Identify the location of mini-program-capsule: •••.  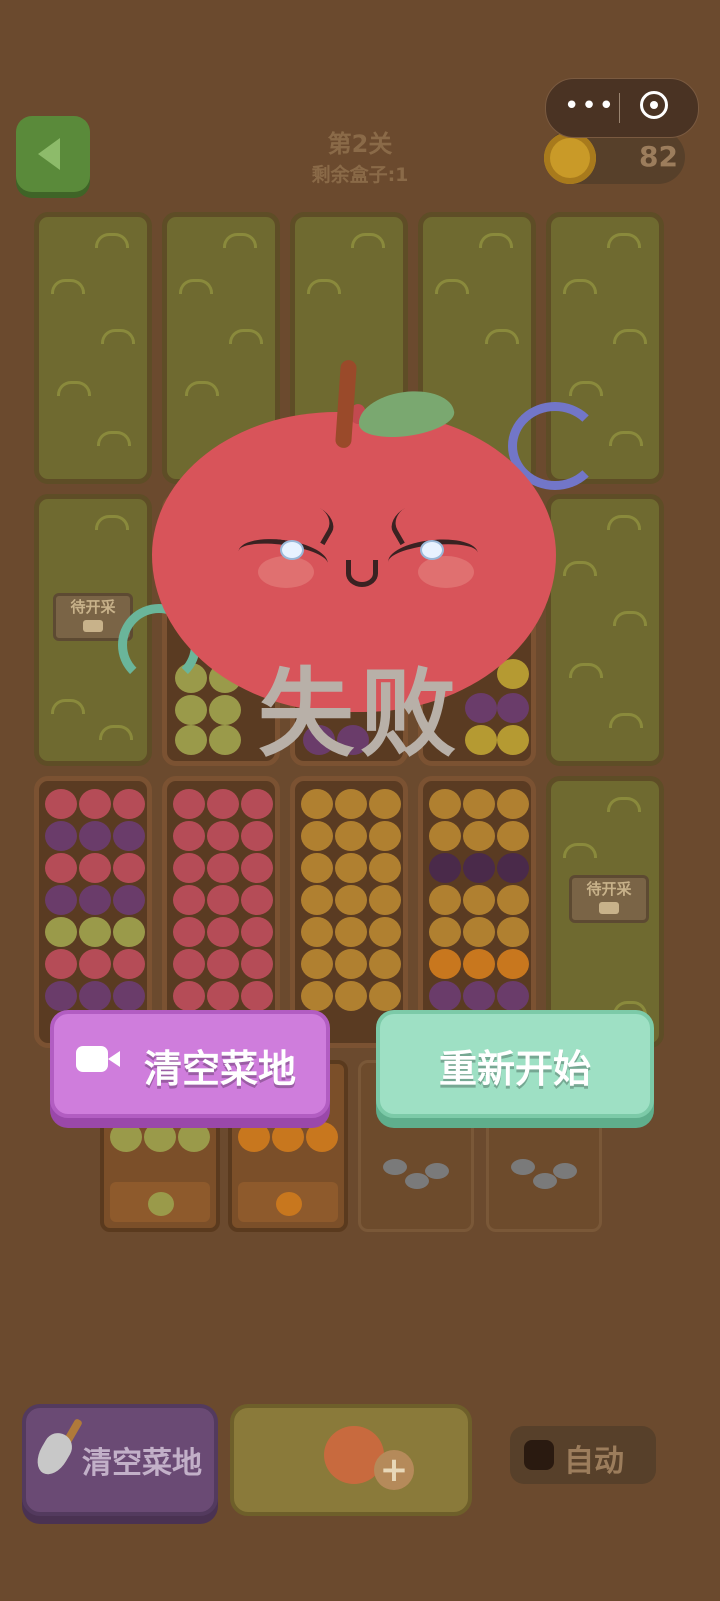
(622, 108).